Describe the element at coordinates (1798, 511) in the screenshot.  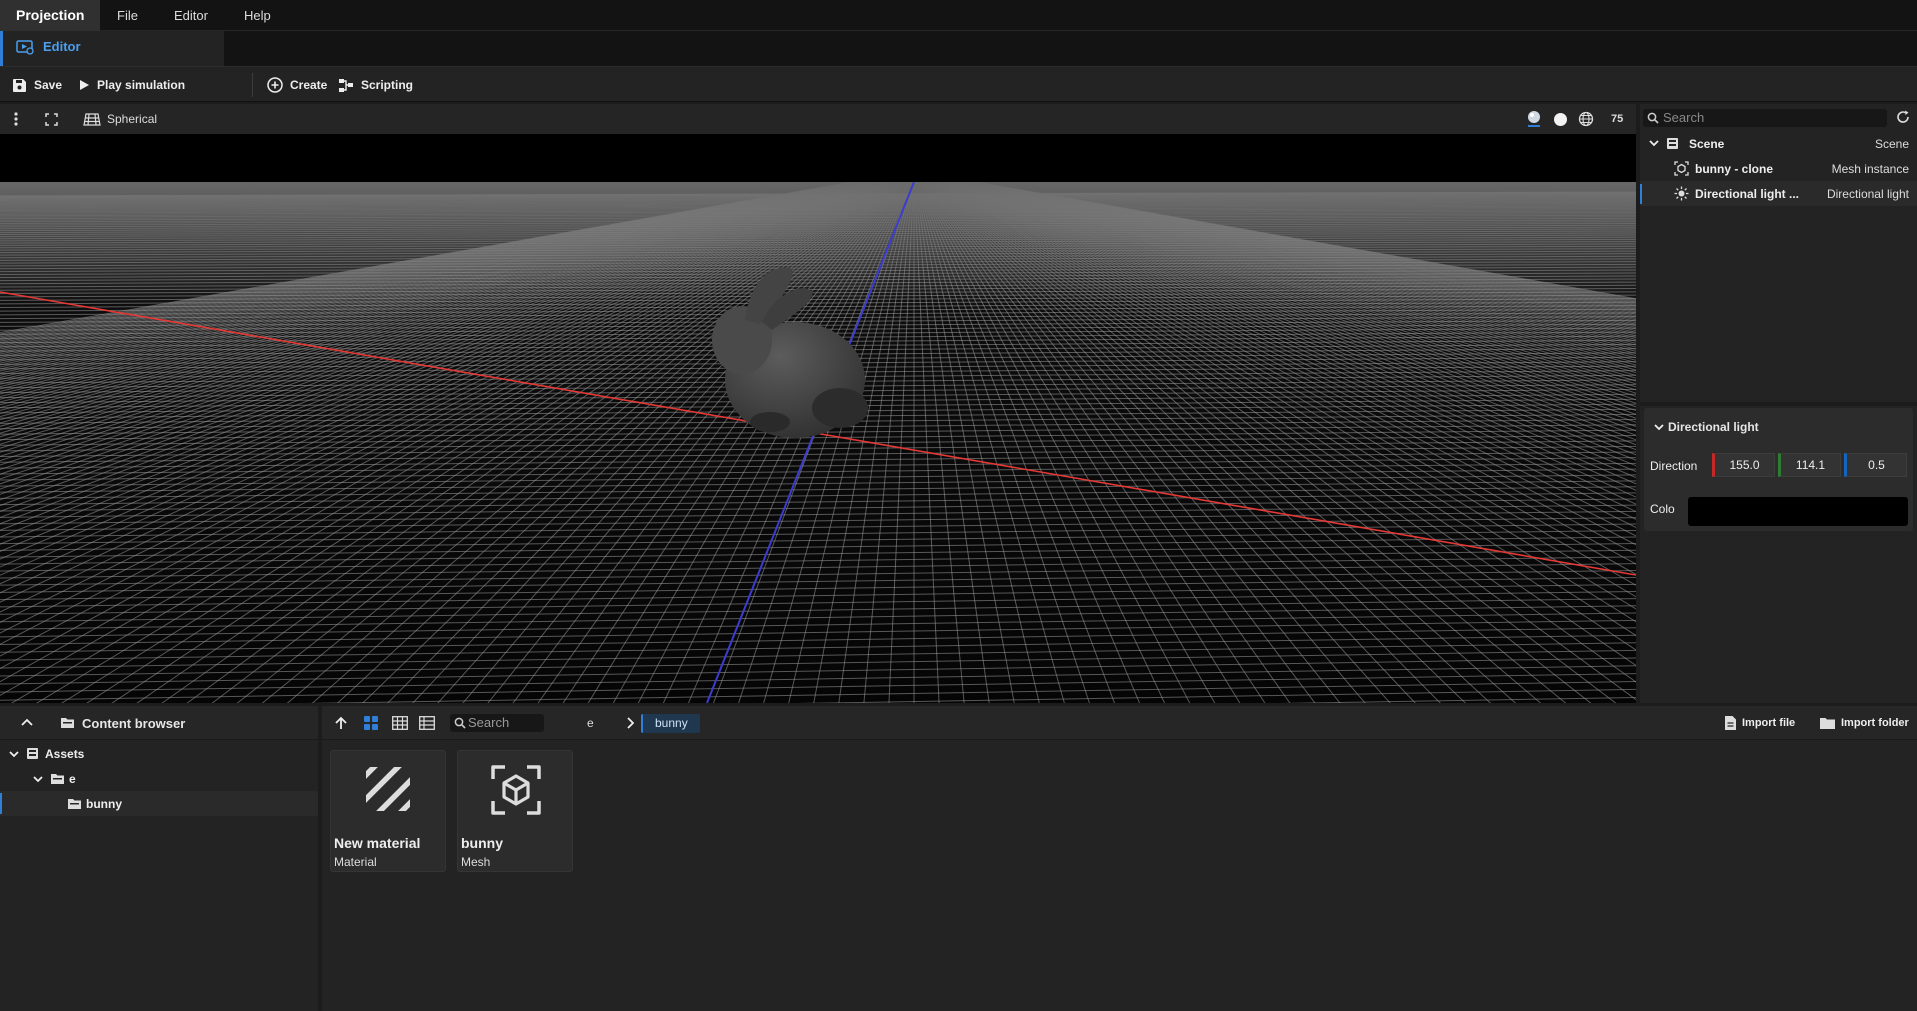
I see `color-swatch` at that location.